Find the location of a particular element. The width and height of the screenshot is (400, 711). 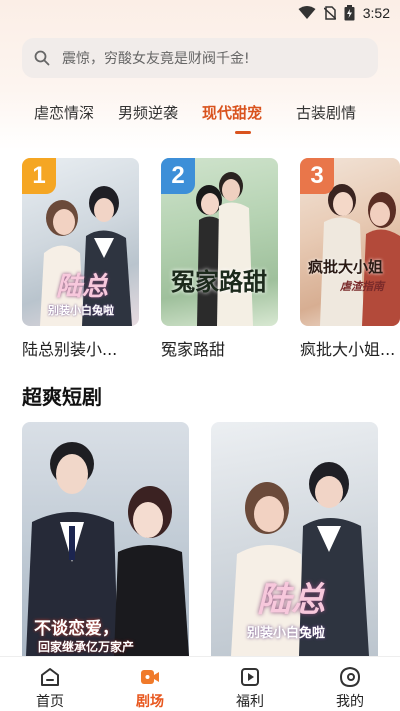

battery-icon is located at coordinates (349, 13).